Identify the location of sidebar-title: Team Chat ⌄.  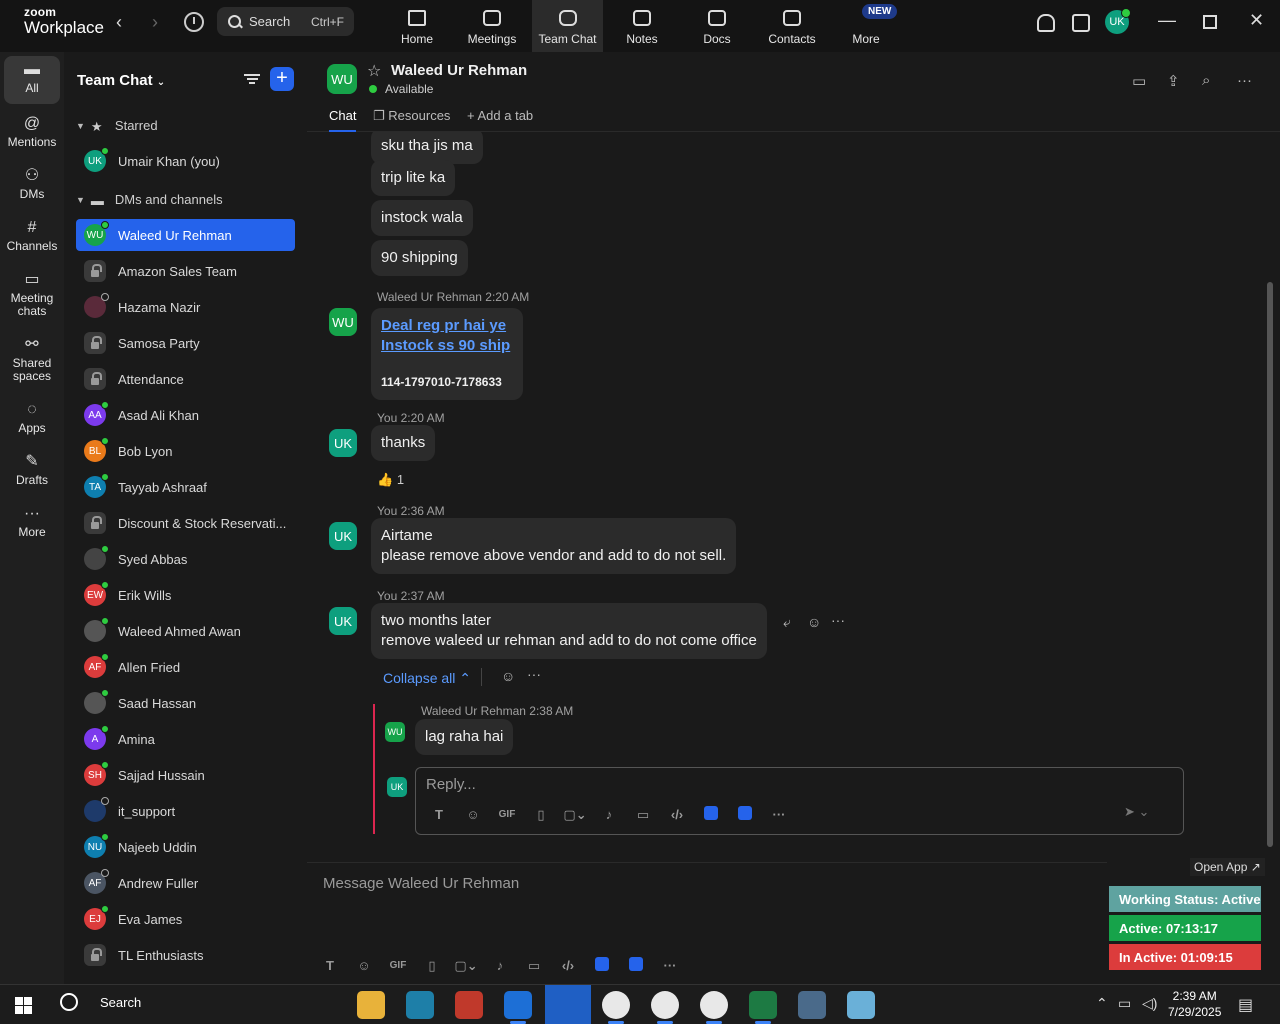
(121, 80).